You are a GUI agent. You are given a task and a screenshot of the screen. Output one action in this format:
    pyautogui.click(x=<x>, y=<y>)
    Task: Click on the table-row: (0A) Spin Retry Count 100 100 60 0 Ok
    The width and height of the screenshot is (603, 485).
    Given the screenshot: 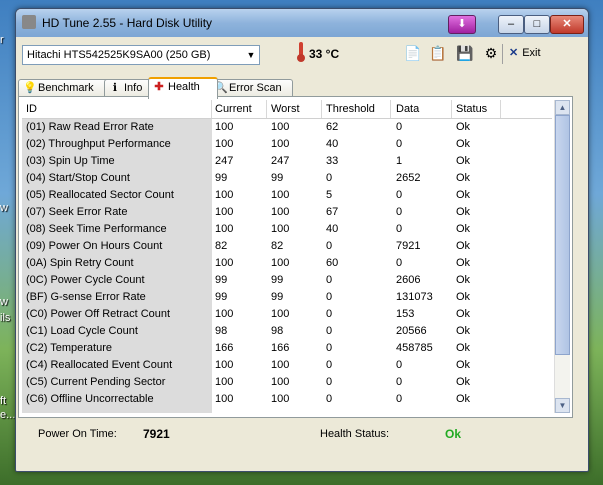 What is the action you would take?
    pyautogui.click(x=287, y=263)
    